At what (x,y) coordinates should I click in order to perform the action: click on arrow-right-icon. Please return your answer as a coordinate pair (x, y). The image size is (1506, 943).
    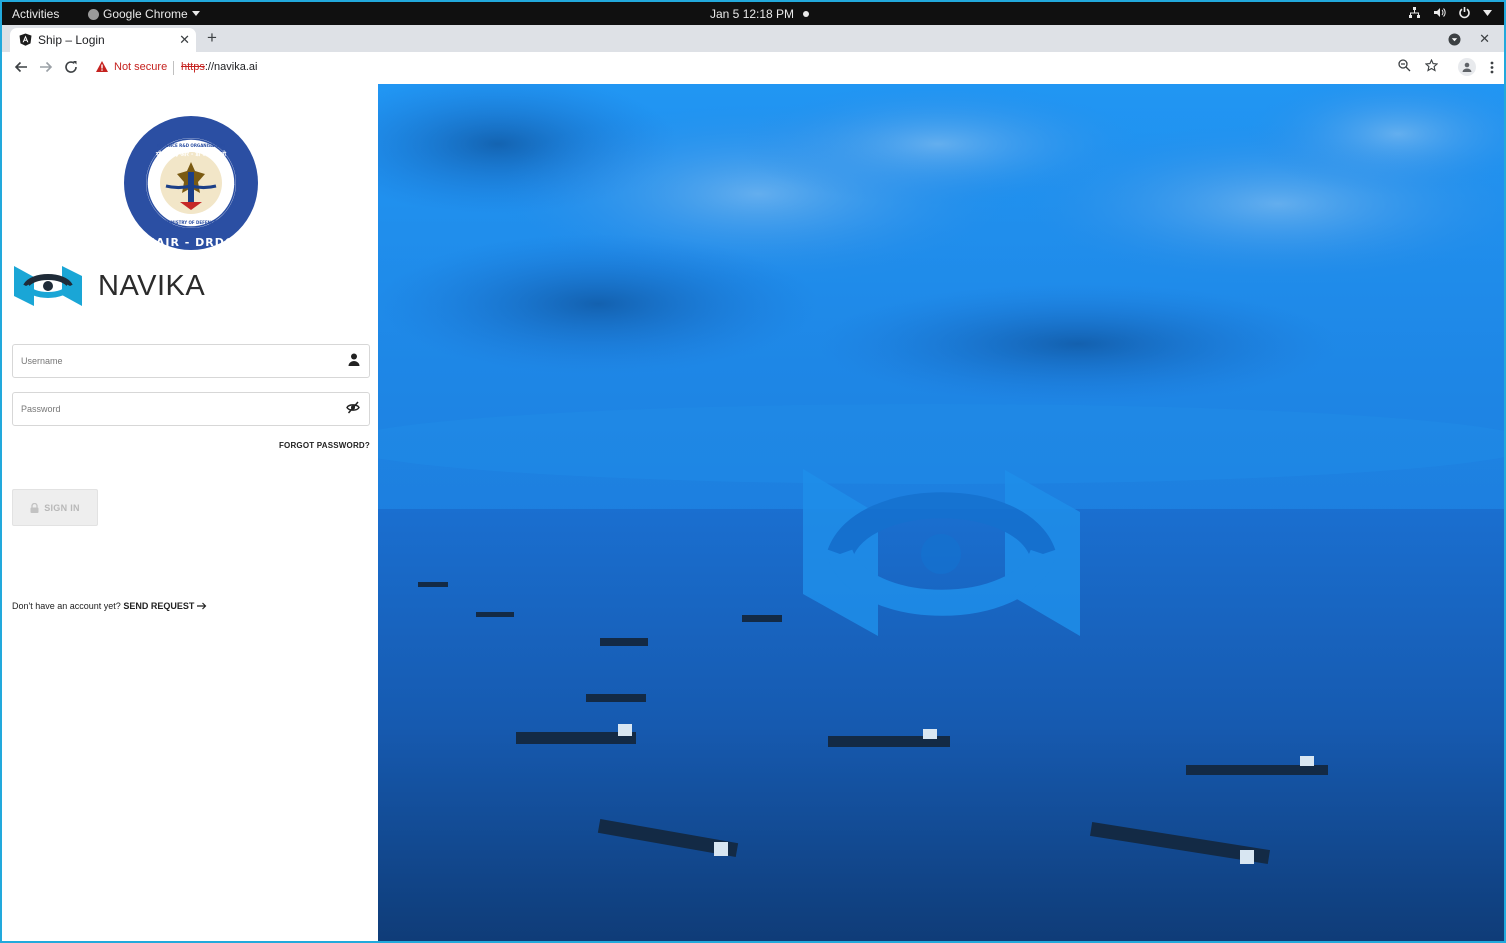
    Looking at the image, I should click on (201, 606).